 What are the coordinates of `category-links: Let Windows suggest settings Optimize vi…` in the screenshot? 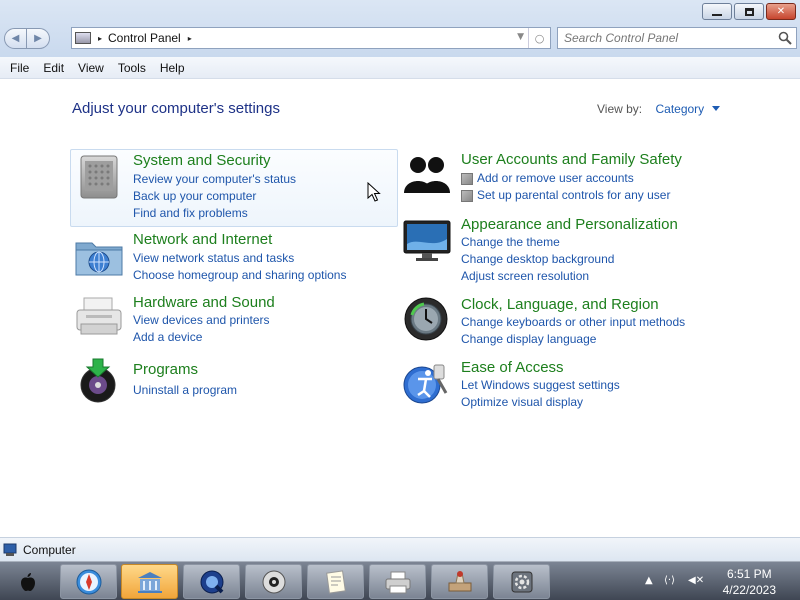 It's located at (540, 394).